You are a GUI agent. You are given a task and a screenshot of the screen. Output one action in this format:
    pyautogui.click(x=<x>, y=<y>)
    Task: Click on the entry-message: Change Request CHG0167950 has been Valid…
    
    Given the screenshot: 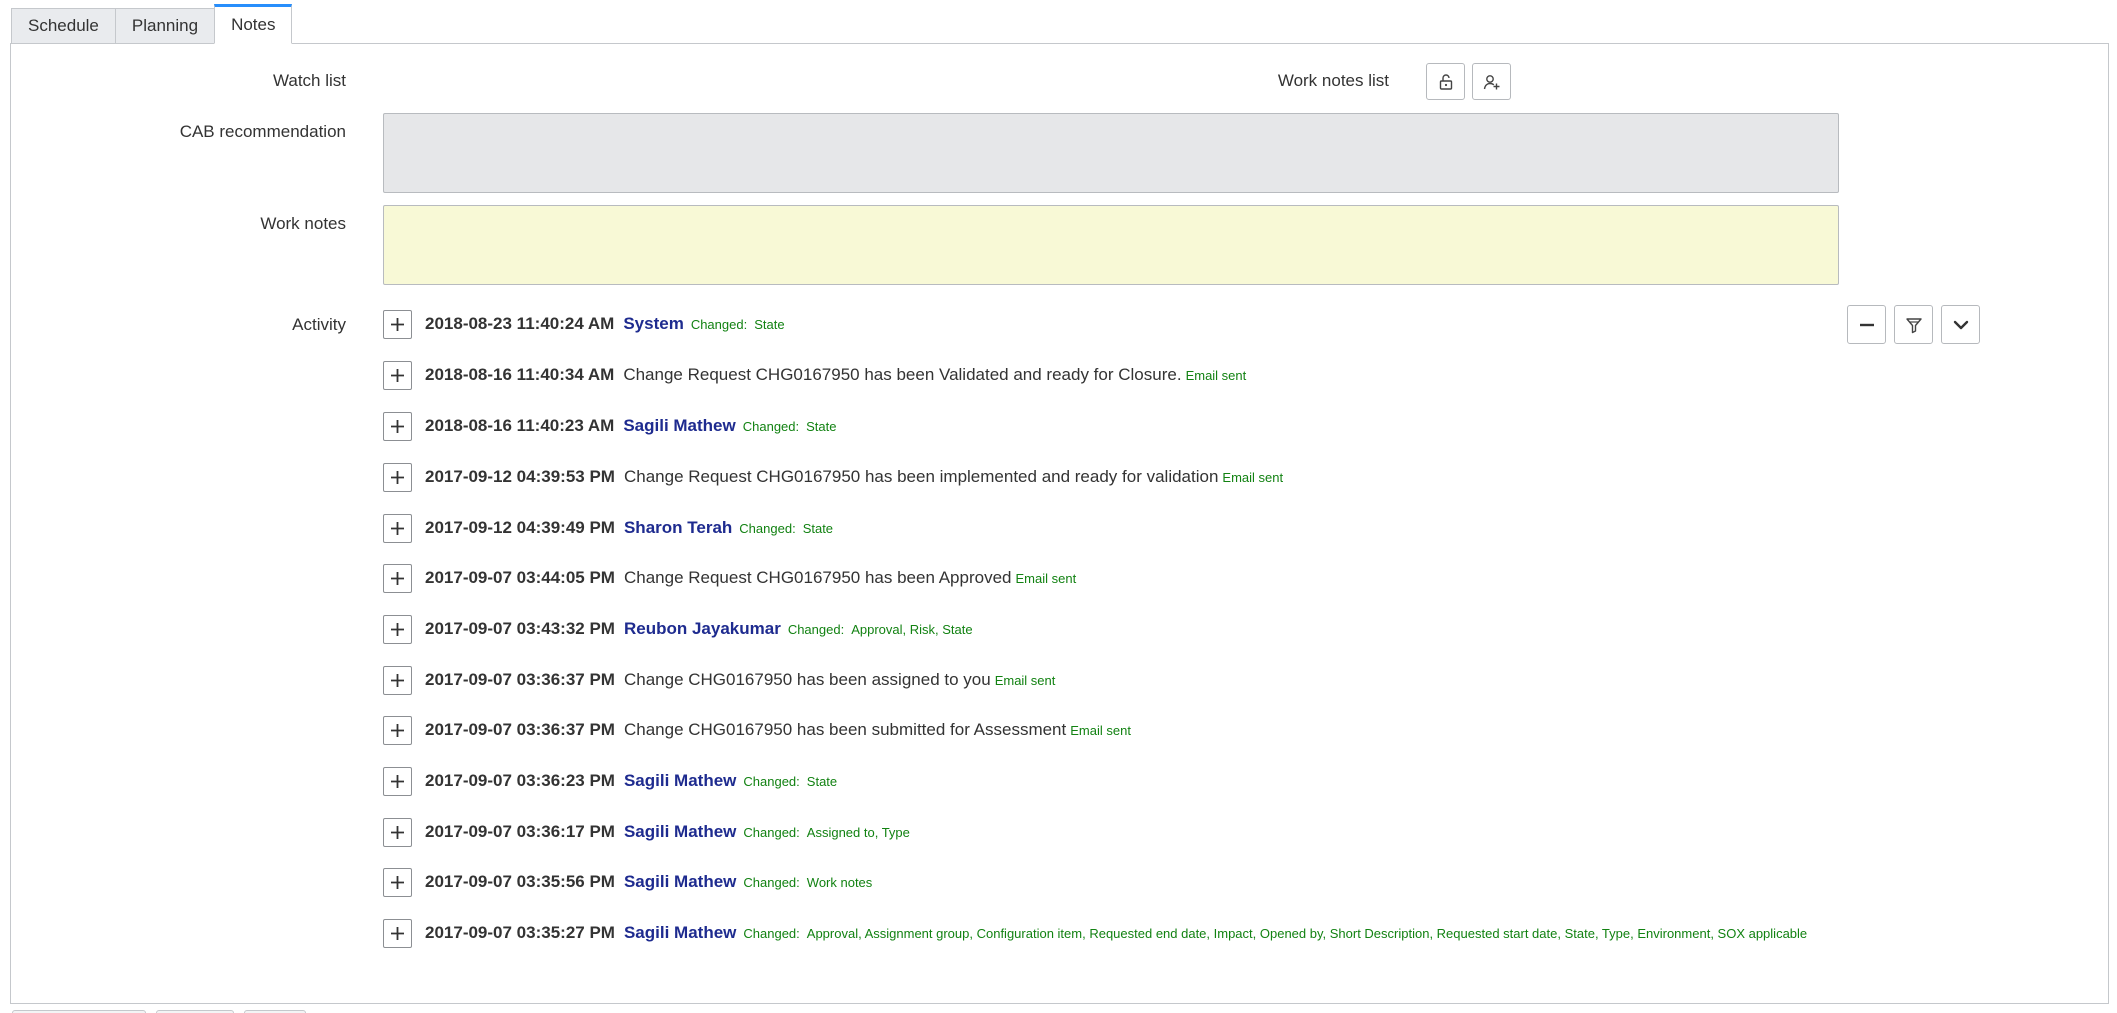 What is the action you would take?
    pyautogui.click(x=902, y=374)
    